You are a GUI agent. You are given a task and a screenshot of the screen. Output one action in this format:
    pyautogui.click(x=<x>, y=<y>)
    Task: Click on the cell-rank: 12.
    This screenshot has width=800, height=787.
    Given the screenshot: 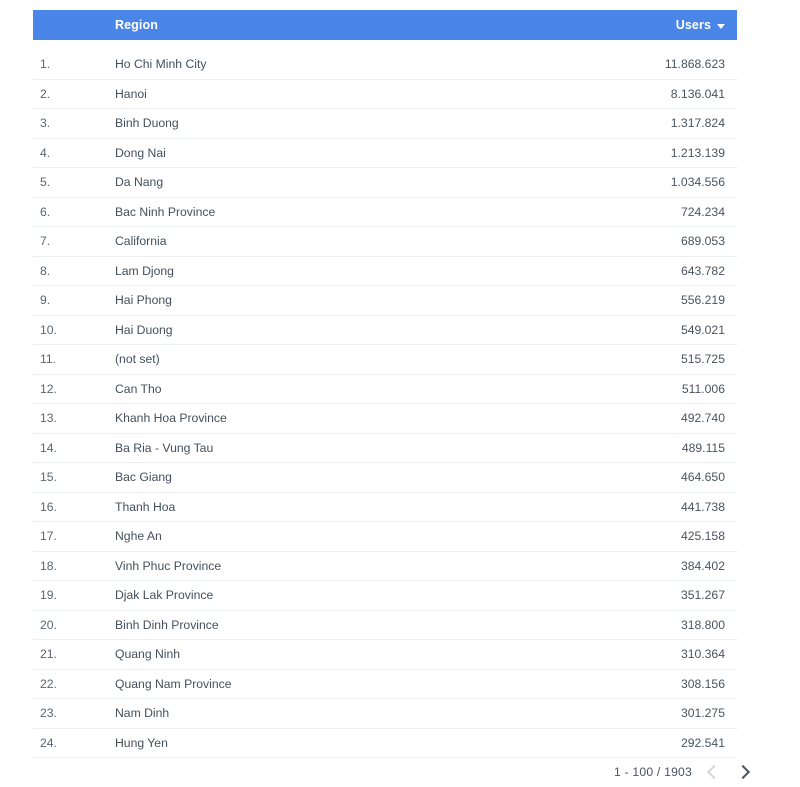 What is the action you would take?
    pyautogui.click(x=48, y=388)
    